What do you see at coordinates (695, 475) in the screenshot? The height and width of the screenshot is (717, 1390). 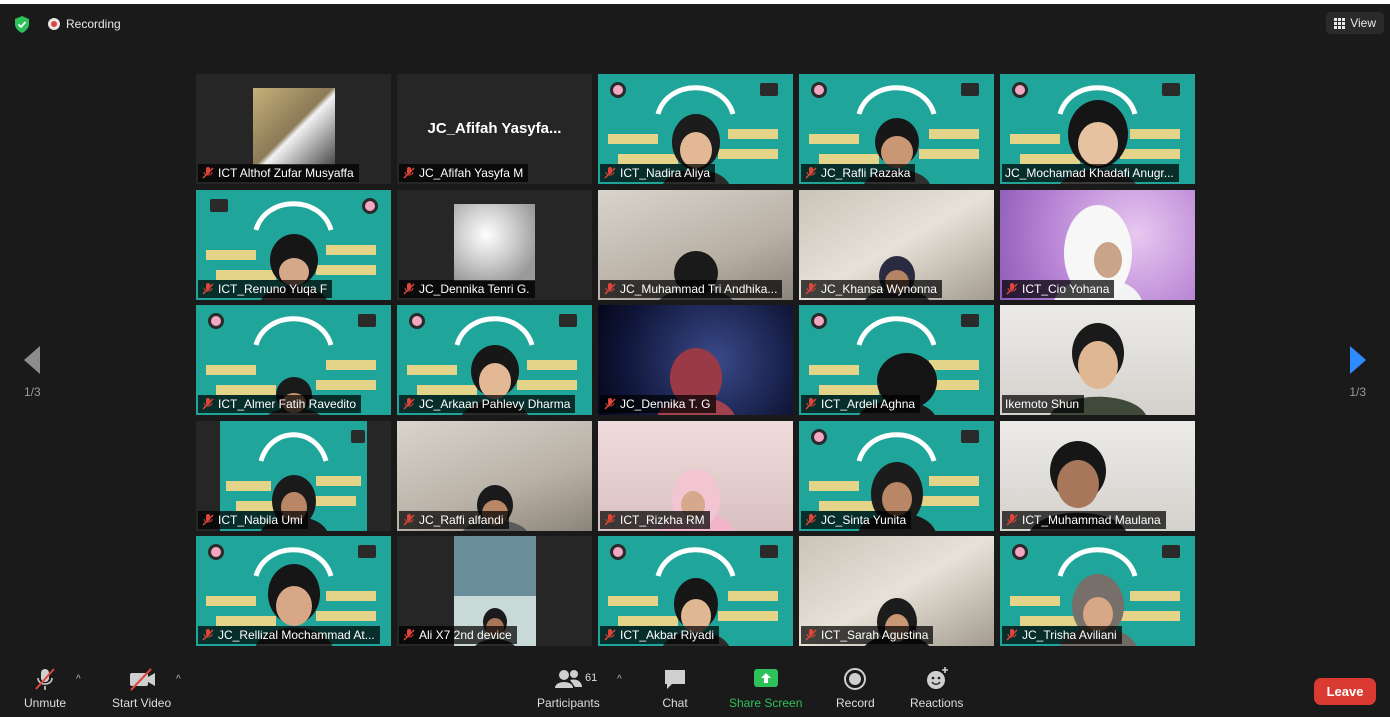 I see `video-tile: ICT_Rizkha RM` at bounding box center [695, 475].